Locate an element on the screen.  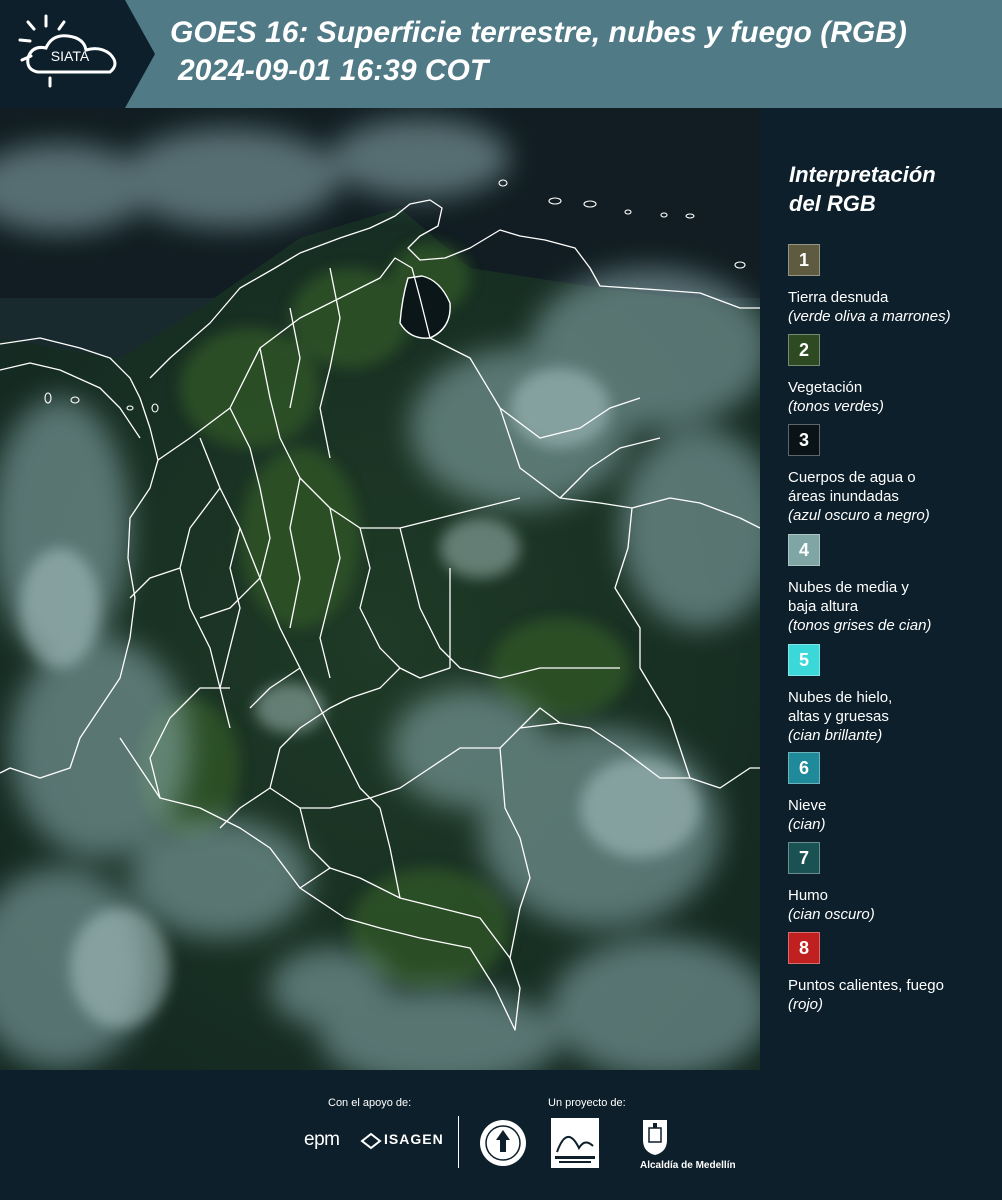
legend-item-note: (tonos grises de cian) is located at coordinates (860, 625).